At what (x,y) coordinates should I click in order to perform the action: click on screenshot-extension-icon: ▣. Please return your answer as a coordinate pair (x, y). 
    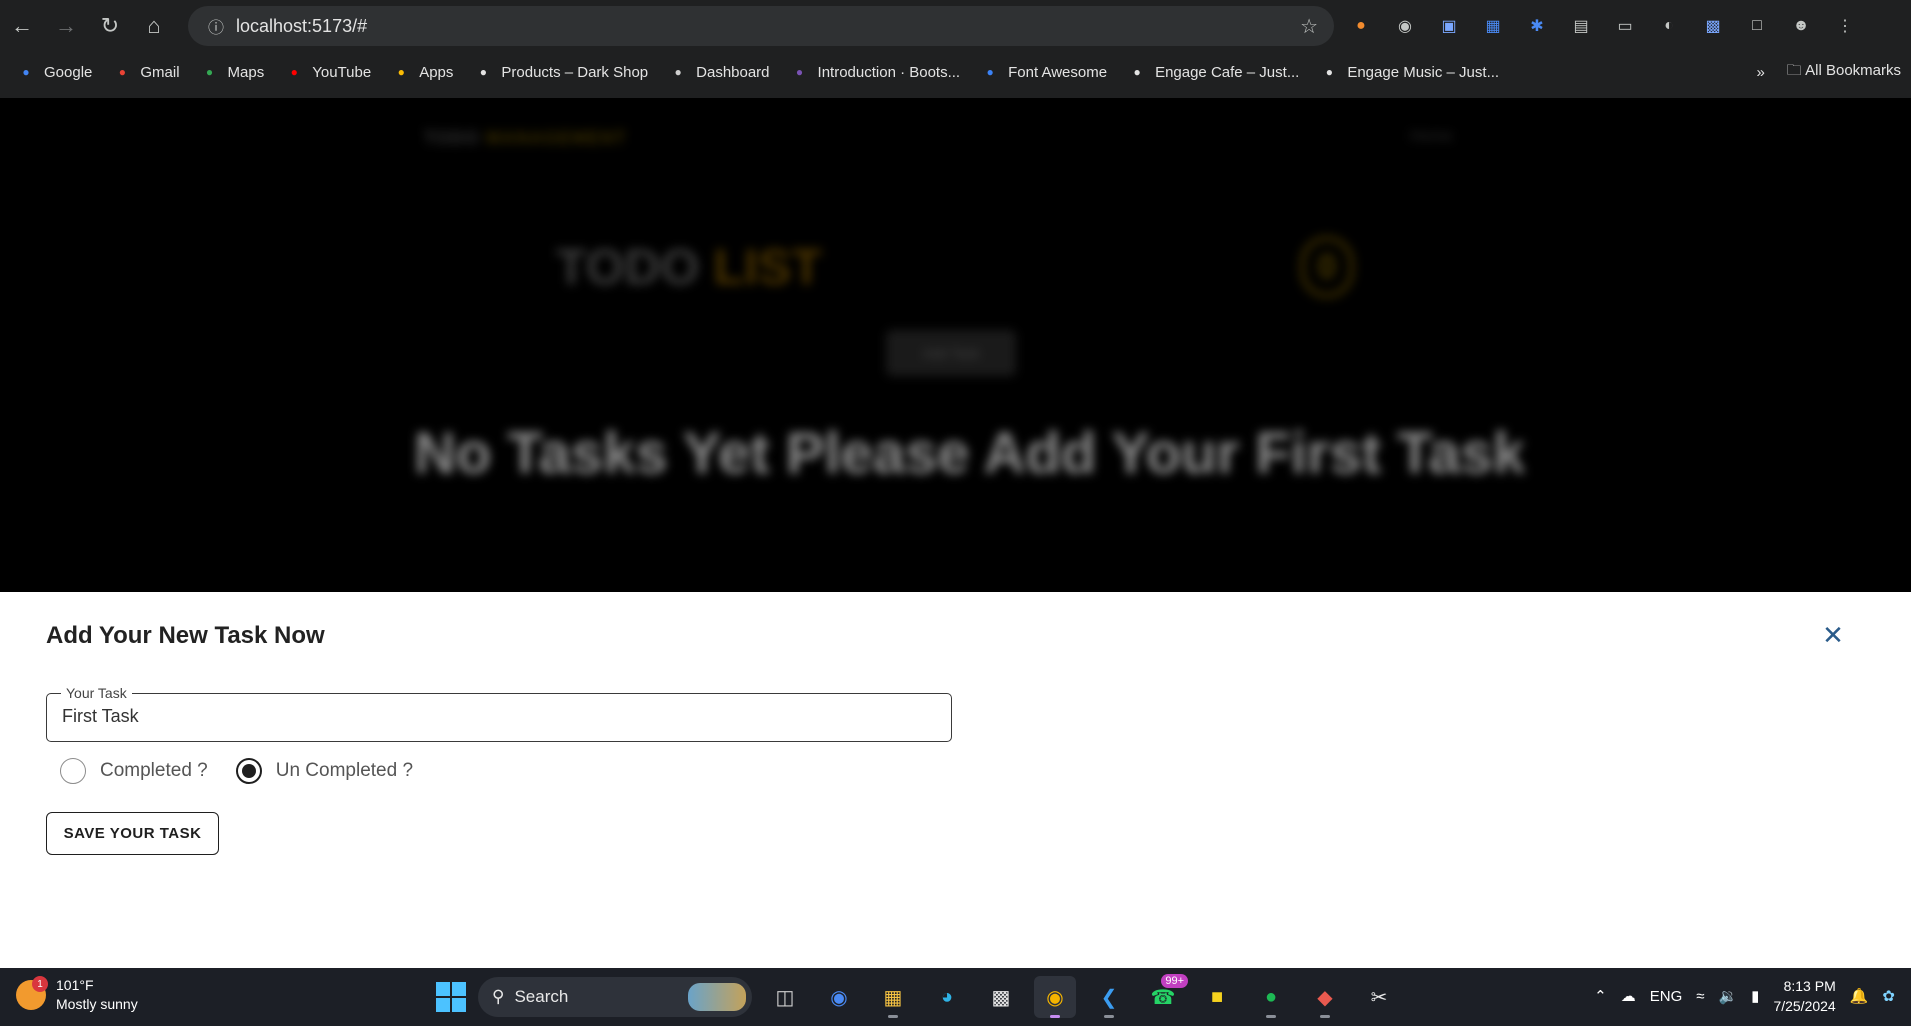
    Looking at the image, I should click on (1449, 26).